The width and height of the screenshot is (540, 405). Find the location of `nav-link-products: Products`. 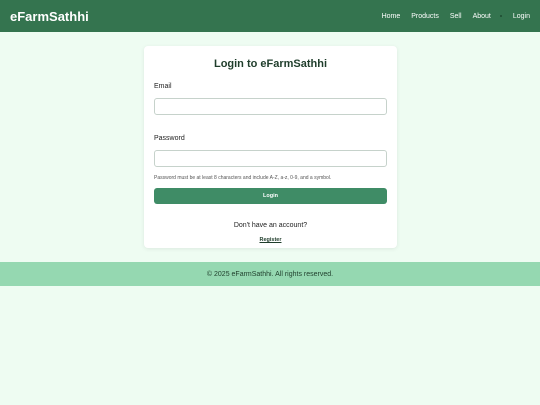

nav-link-products: Products is located at coordinates (425, 16).